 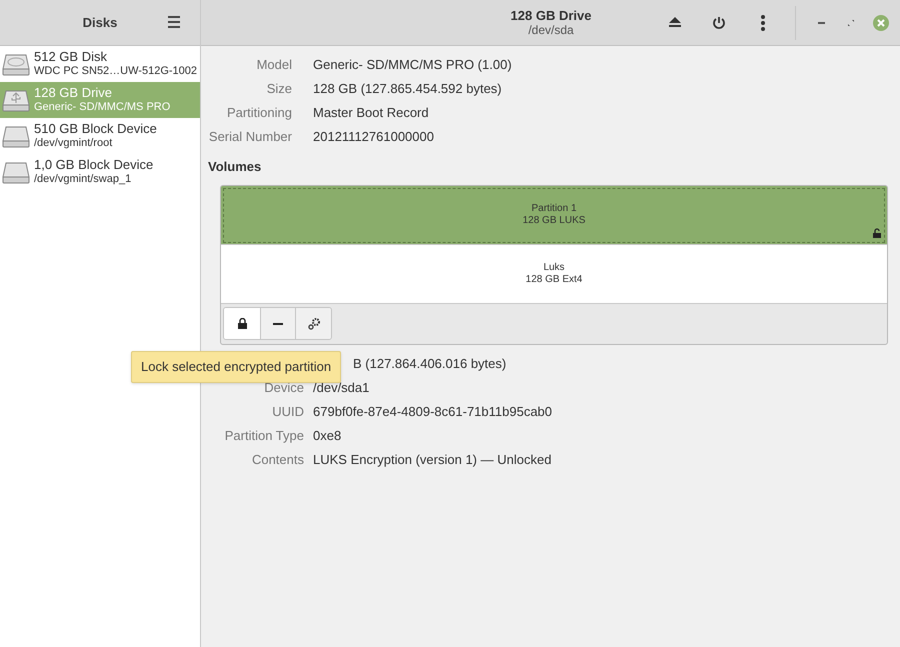 What do you see at coordinates (412, 65) in the screenshot?
I see `property-value: Generic- SD/MMC/MS PRO (1.00)` at bounding box center [412, 65].